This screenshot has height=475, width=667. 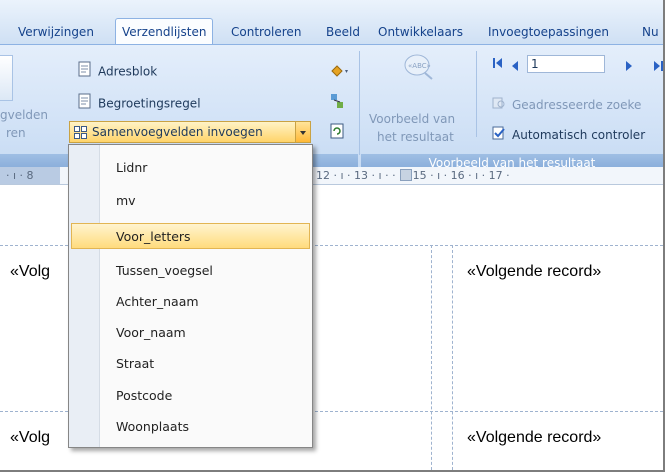 What do you see at coordinates (81, 134) in the screenshot?
I see `merge-fields-icon` at bounding box center [81, 134].